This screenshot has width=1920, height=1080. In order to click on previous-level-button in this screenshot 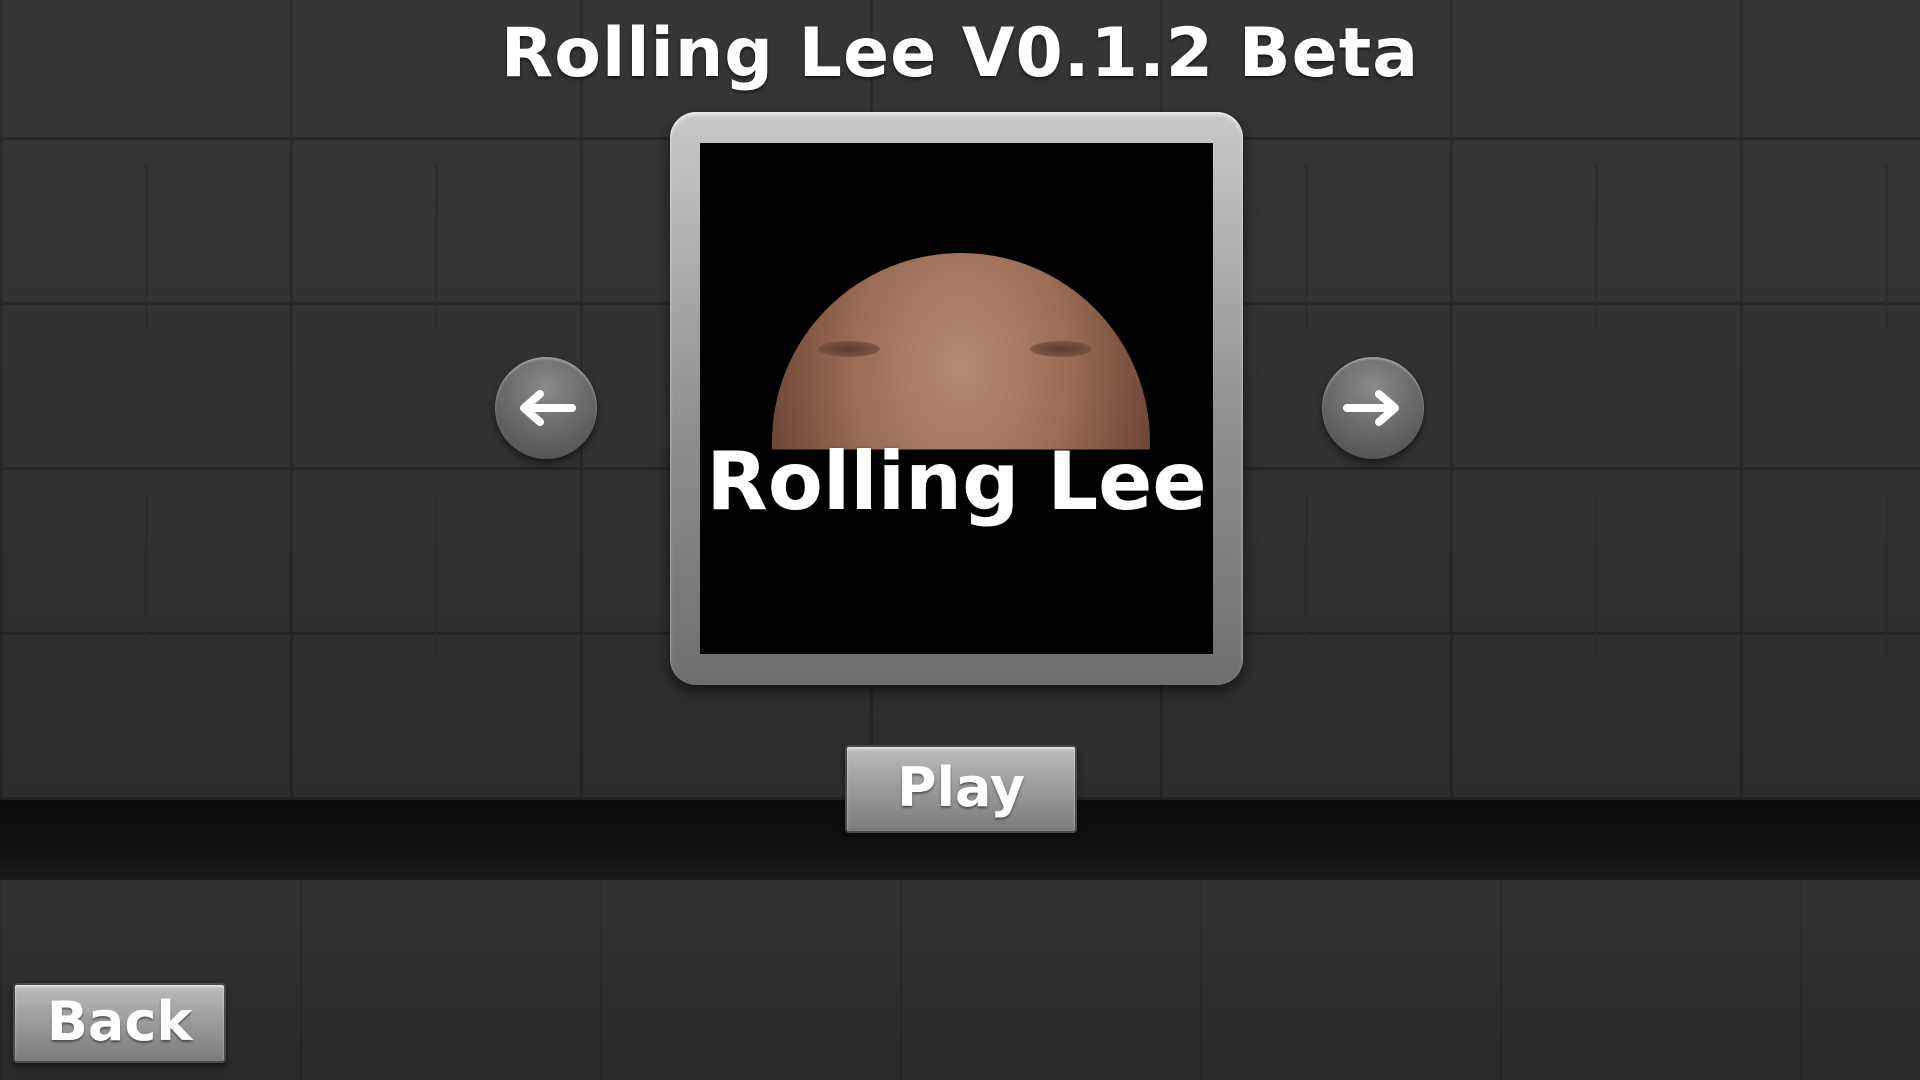, I will do `click(546, 408)`.